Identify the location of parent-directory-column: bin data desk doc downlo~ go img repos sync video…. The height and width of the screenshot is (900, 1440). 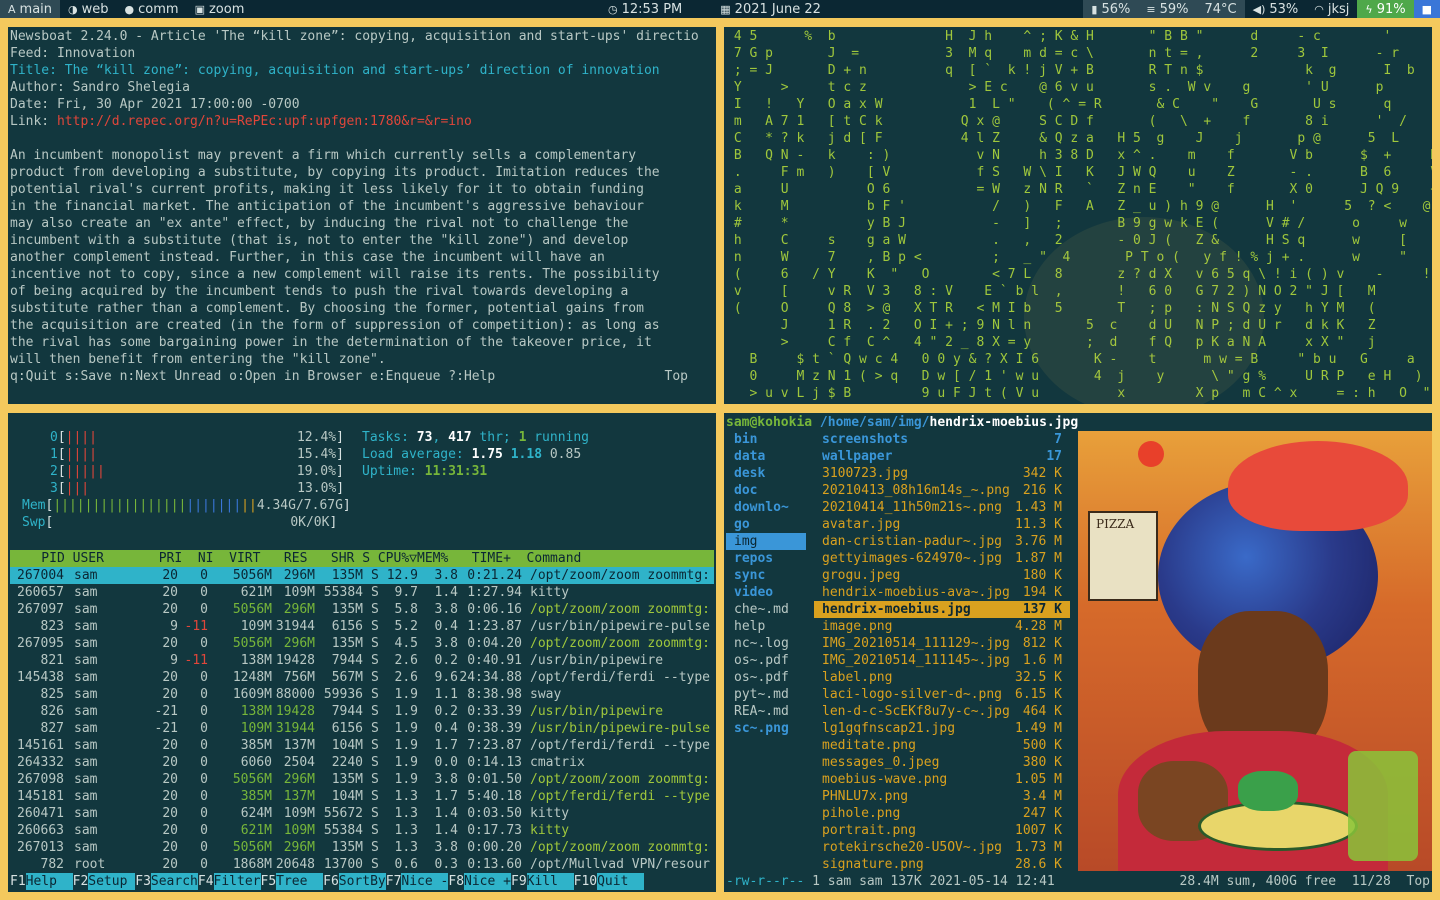
(766, 584).